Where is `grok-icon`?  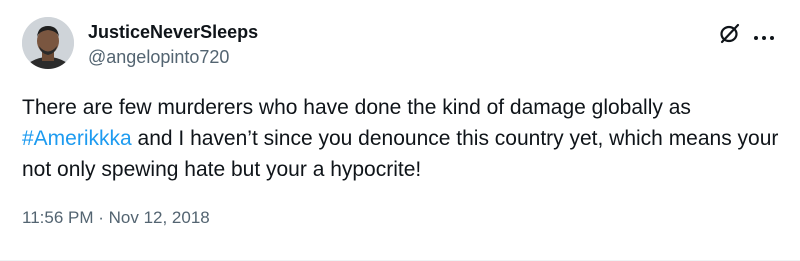
grok-icon is located at coordinates (730, 33).